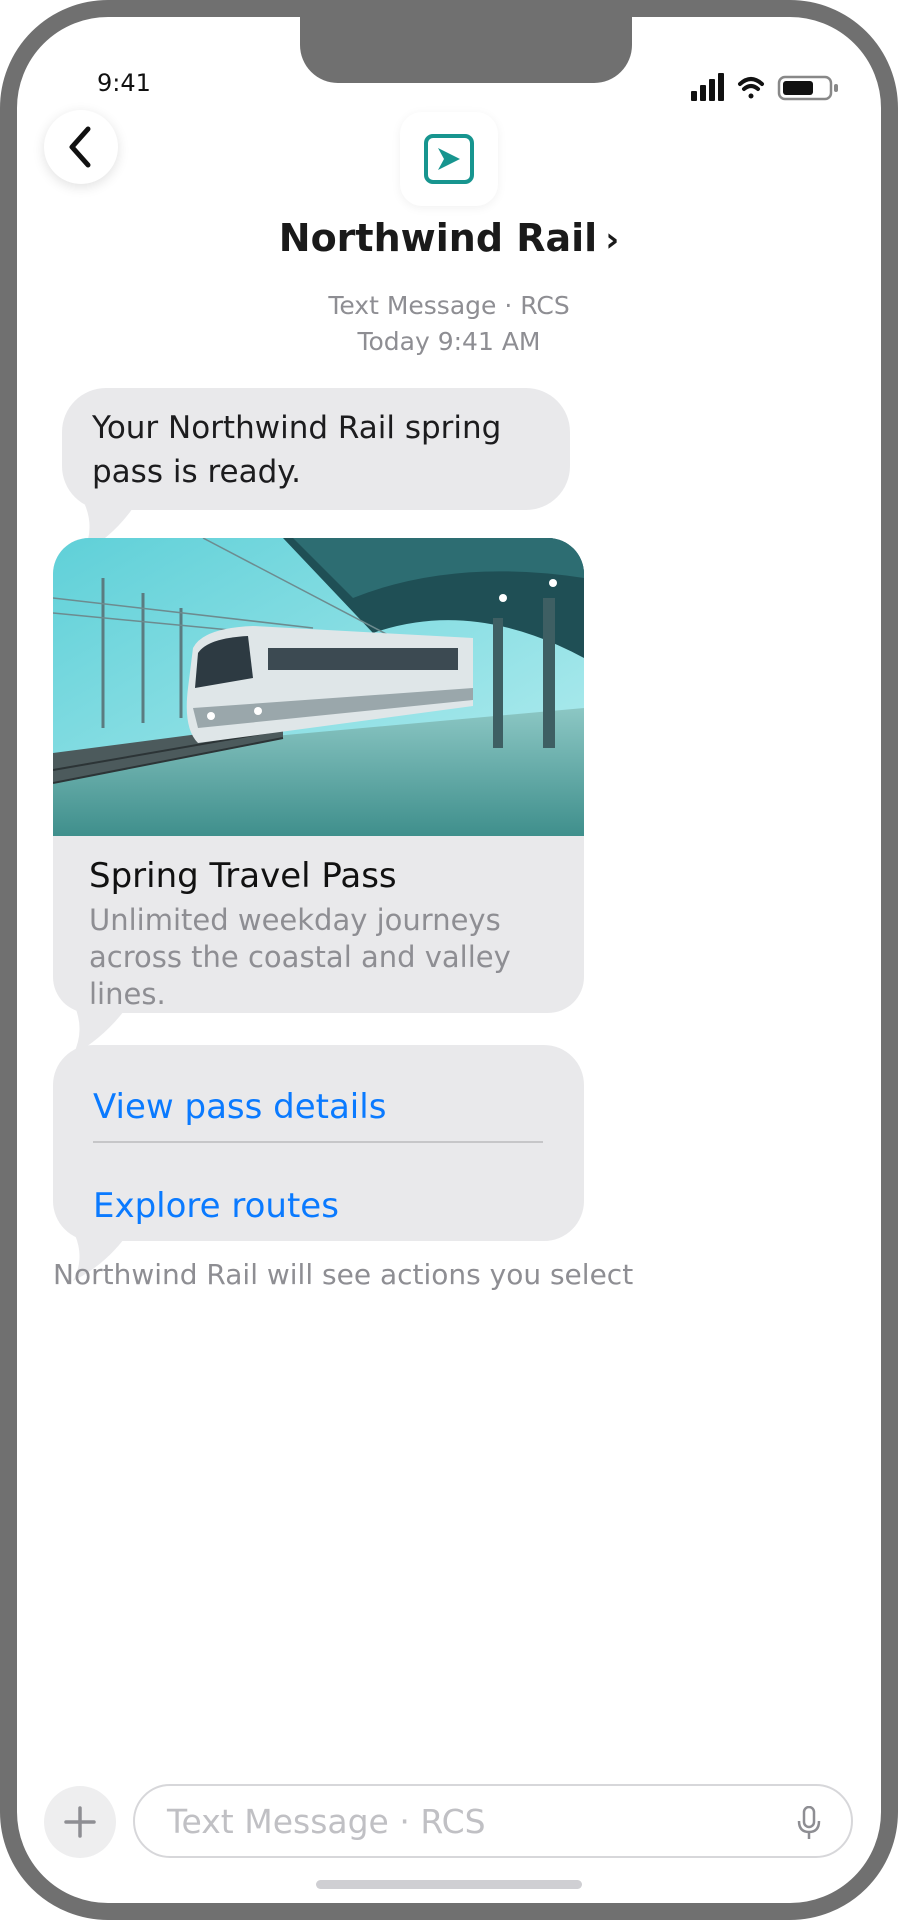 This screenshot has height=1920, width=898. I want to click on status-time: 9:41, so click(124, 83).